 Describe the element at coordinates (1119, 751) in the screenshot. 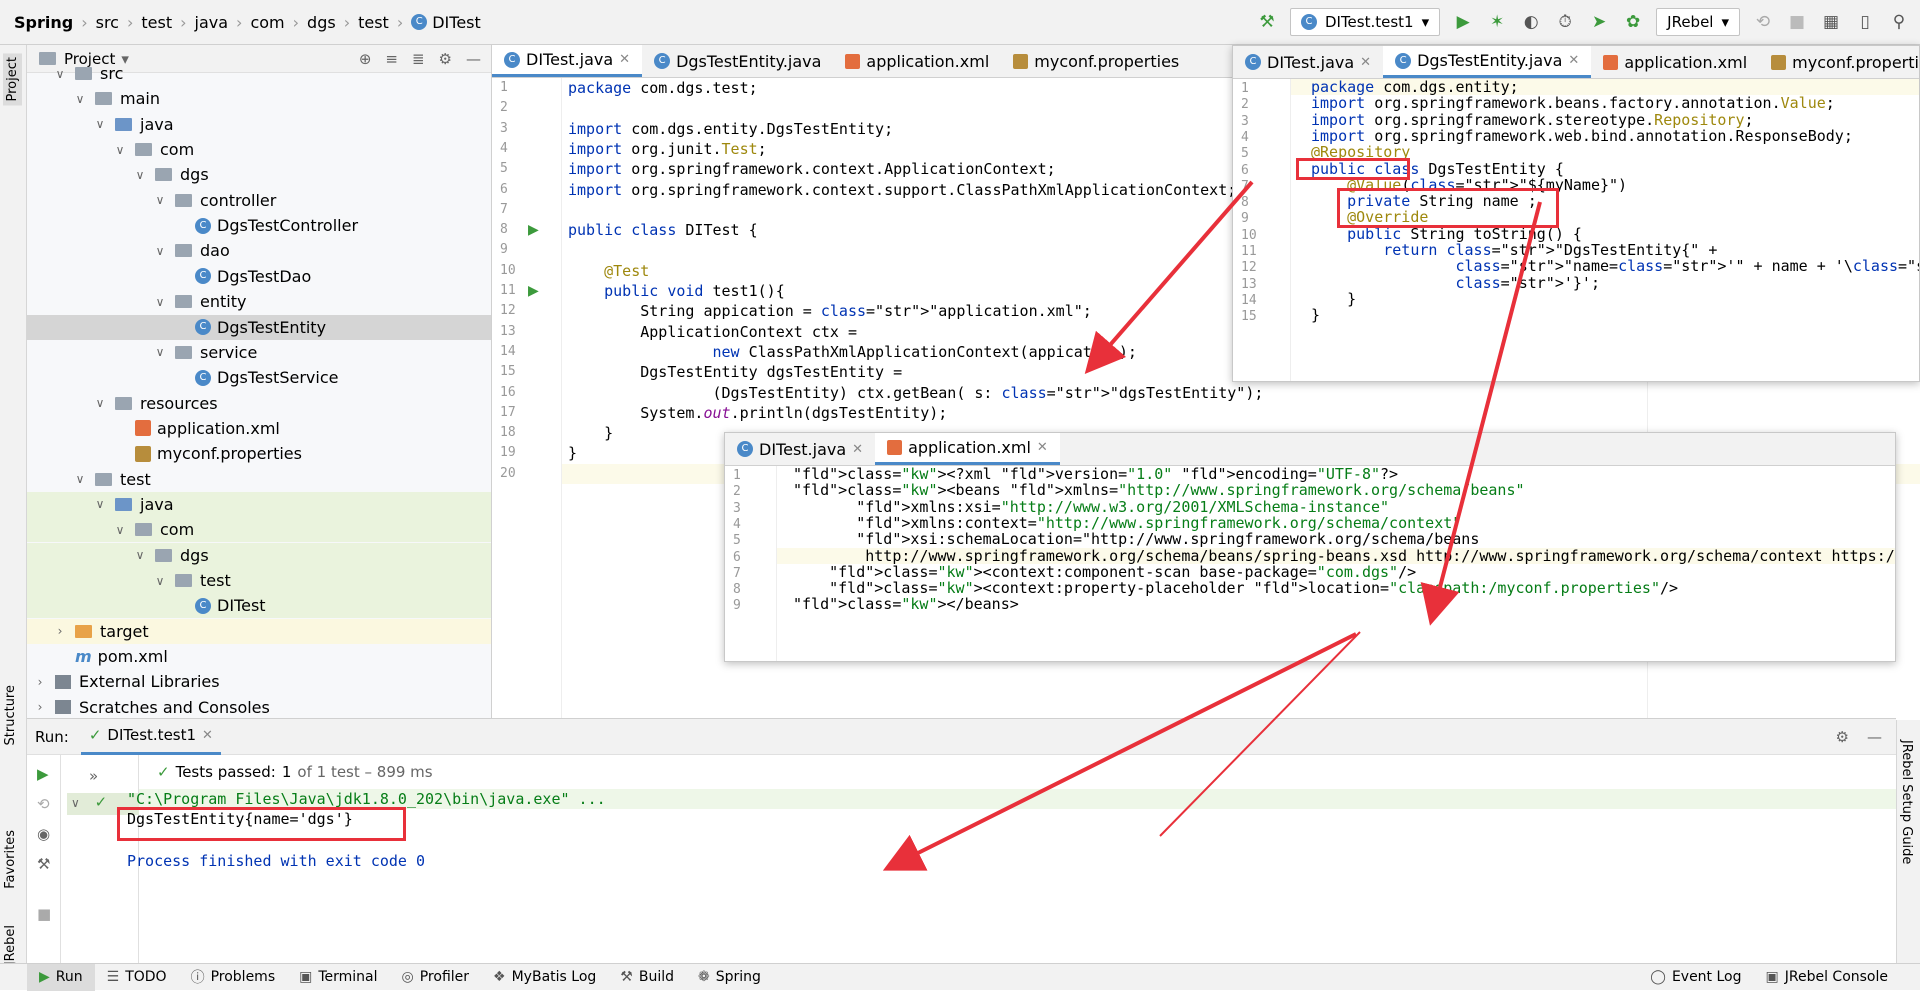

I see `arrow-placeholder-to-properties` at that location.